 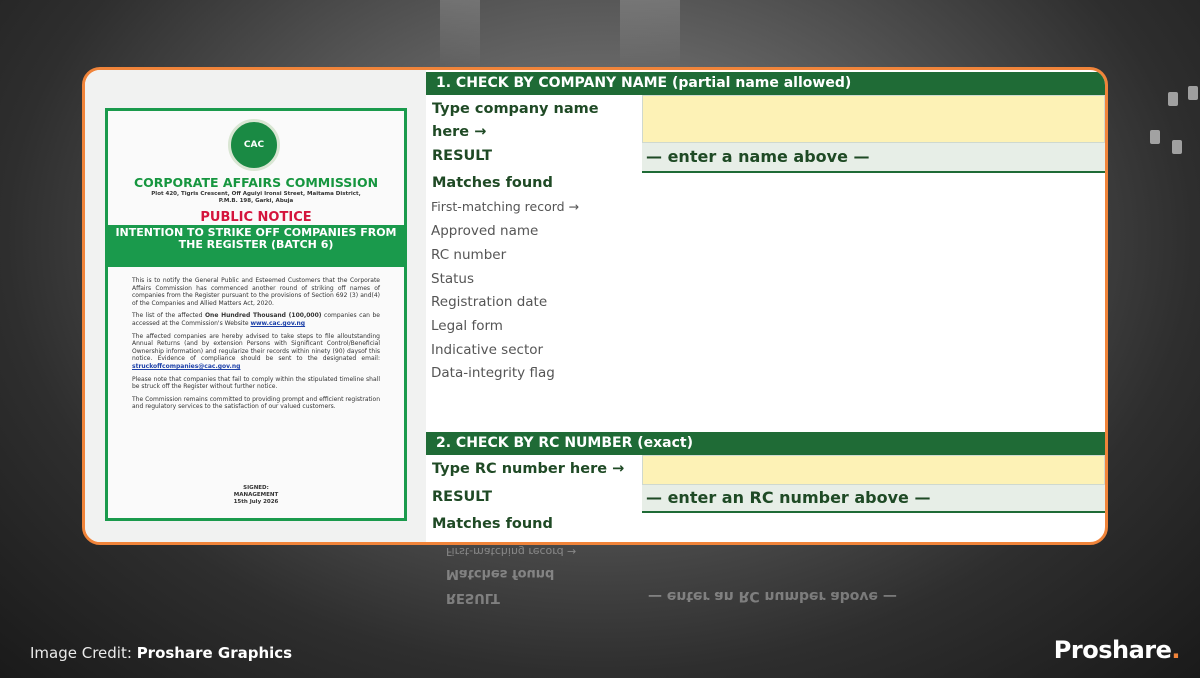 I want to click on section-2-header: 2. CHECK BY RC NUMBER (exact), so click(x=765, y=443).